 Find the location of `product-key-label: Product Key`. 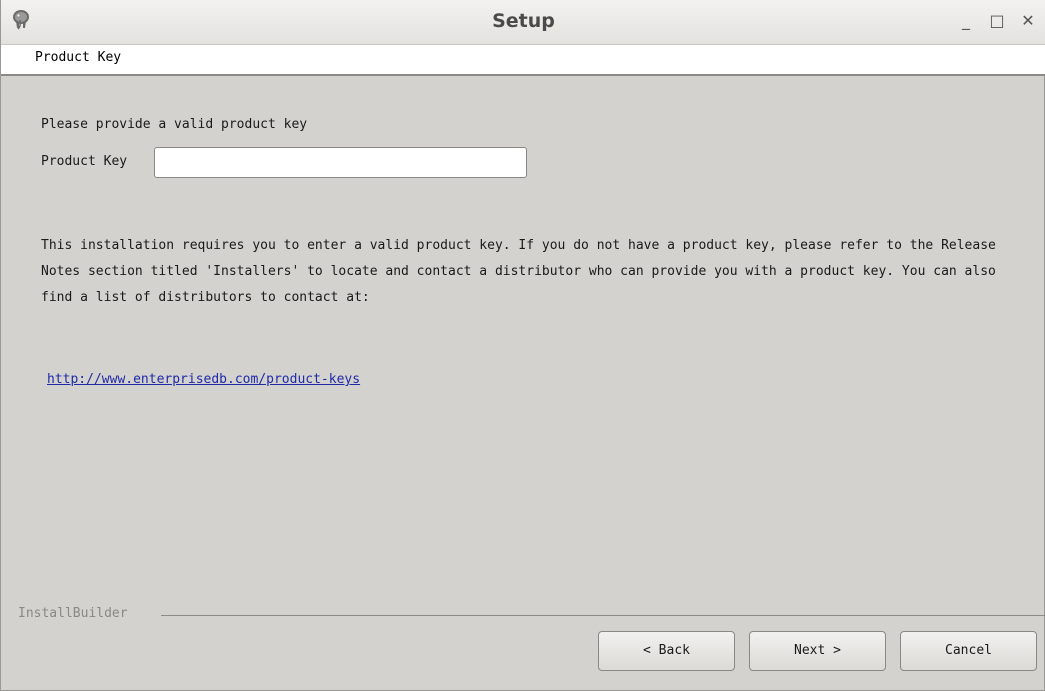

product-key-label: Product Key is located at coordinates (84, 161).